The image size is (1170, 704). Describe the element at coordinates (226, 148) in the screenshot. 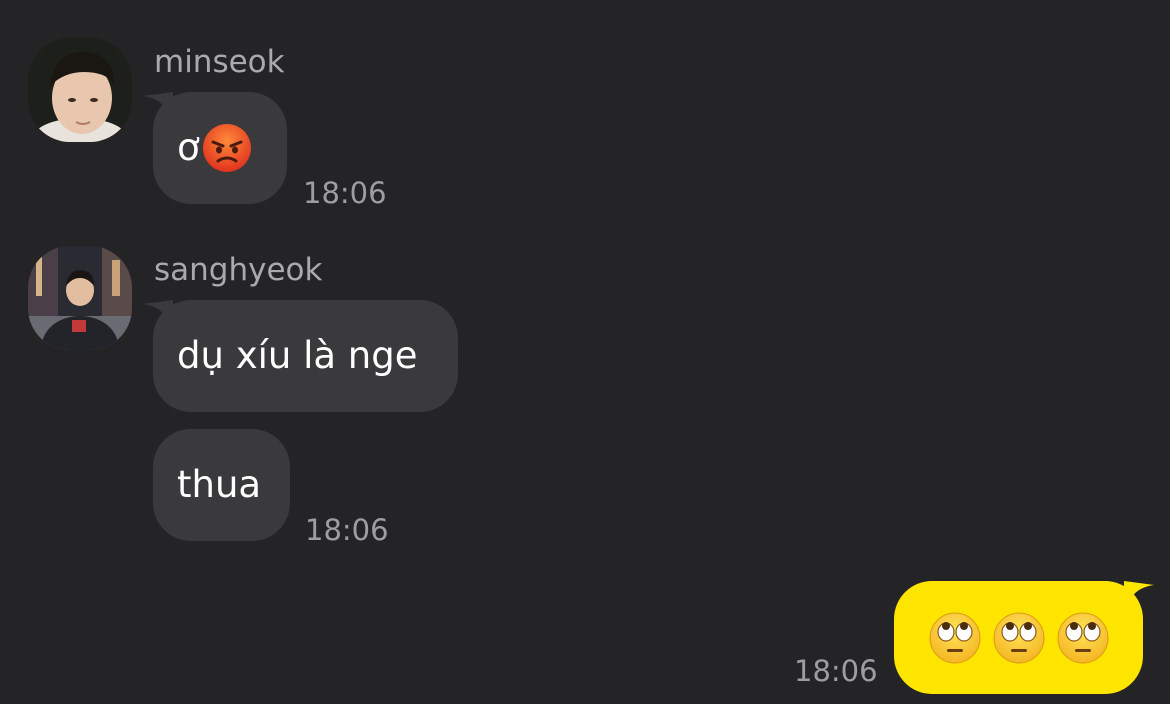

I see `angry-face-emoji-icon` at that location.